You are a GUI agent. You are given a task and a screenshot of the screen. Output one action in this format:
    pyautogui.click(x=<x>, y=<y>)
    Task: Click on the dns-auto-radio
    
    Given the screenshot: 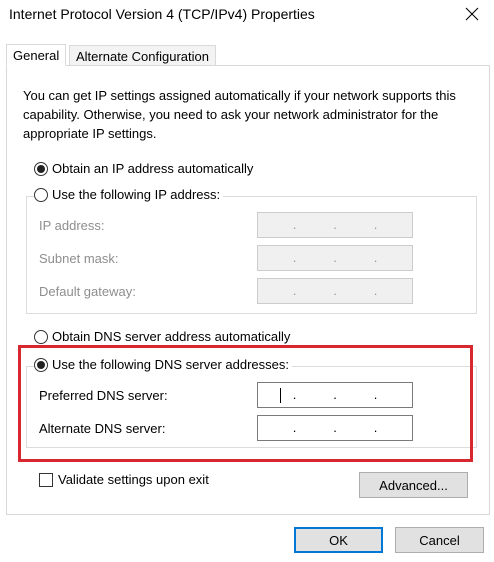 What is the action you would take?
    pyautogui.click(x=41, y=336)
    